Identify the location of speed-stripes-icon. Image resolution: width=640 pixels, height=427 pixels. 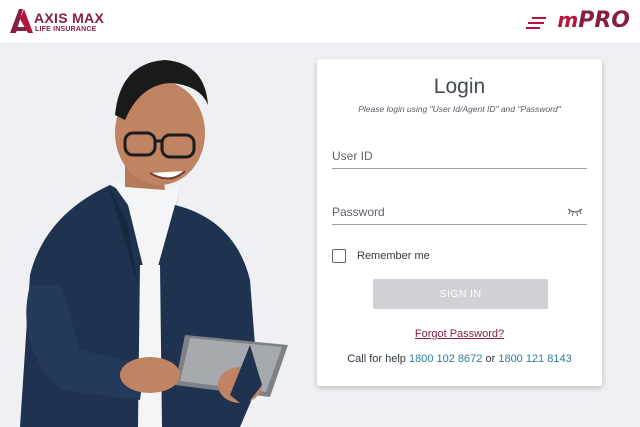
(536, 23).